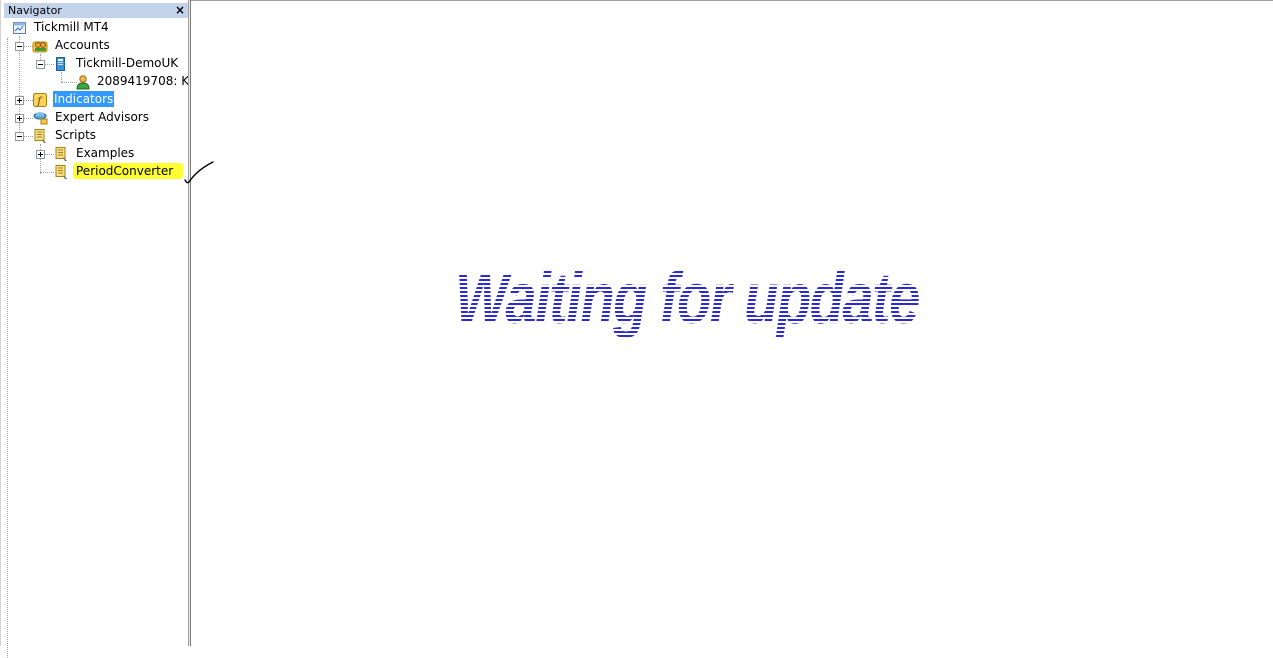 This screenshot has width=1273, height=658. Describe the element at coordinates (83, 82) in the screenshot. I see `user-icon` at that location.